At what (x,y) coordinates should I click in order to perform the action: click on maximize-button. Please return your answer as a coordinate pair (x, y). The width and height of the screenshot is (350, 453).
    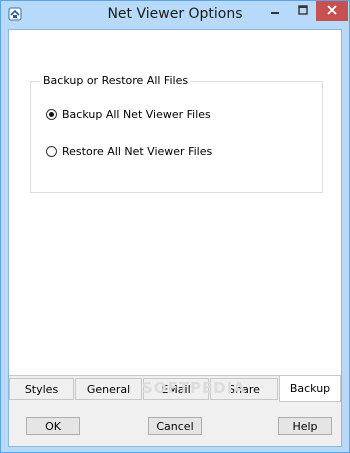
    Looking at the image, I should click on (302, 11).